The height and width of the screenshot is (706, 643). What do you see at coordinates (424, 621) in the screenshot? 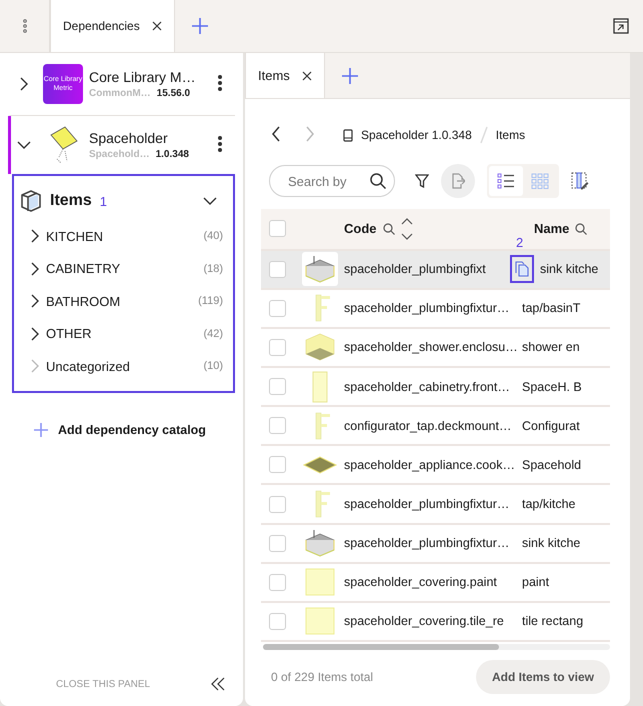
I see `code-cell-text: spaceholder_covering.tile_re` at bounding box center [424, 621].